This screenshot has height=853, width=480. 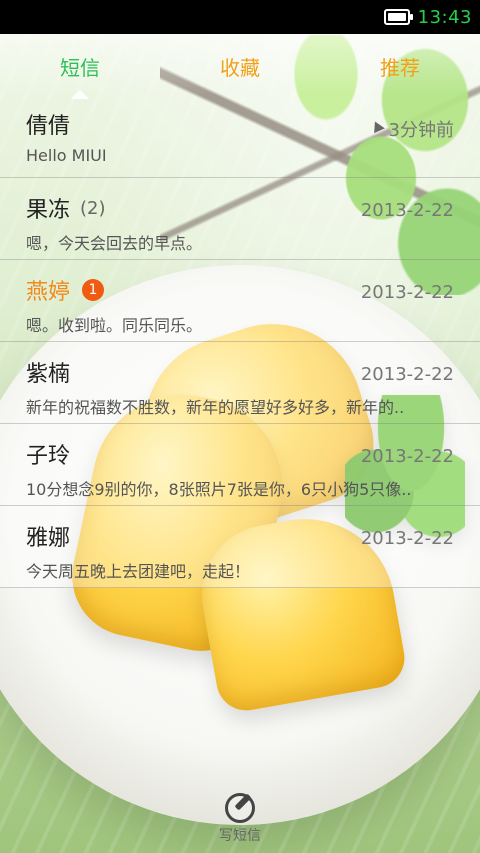 What do you see at coordinates (48, 126) in the screenshot?
I see `contact-name: 倩倩` at bounding box center [48, 126].